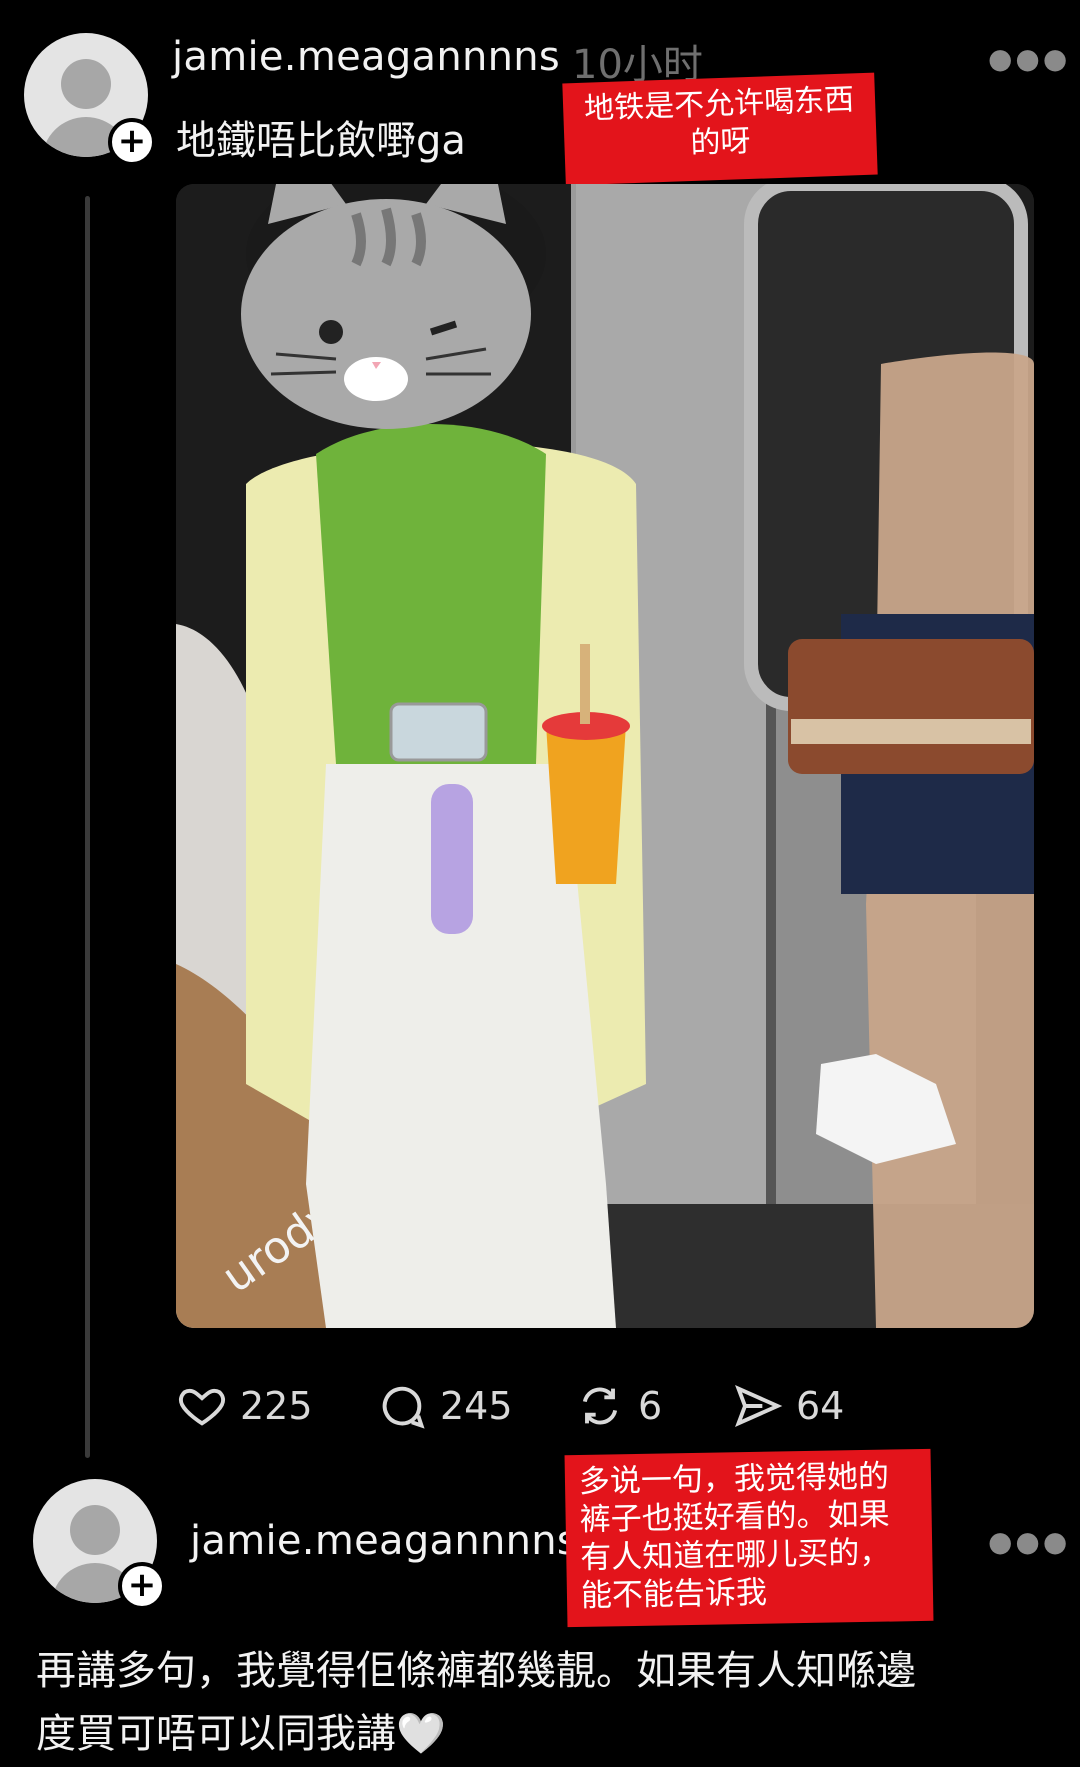 The image size is (1080, 1767). I want to click on like-count: 225, so click(276, 1406).